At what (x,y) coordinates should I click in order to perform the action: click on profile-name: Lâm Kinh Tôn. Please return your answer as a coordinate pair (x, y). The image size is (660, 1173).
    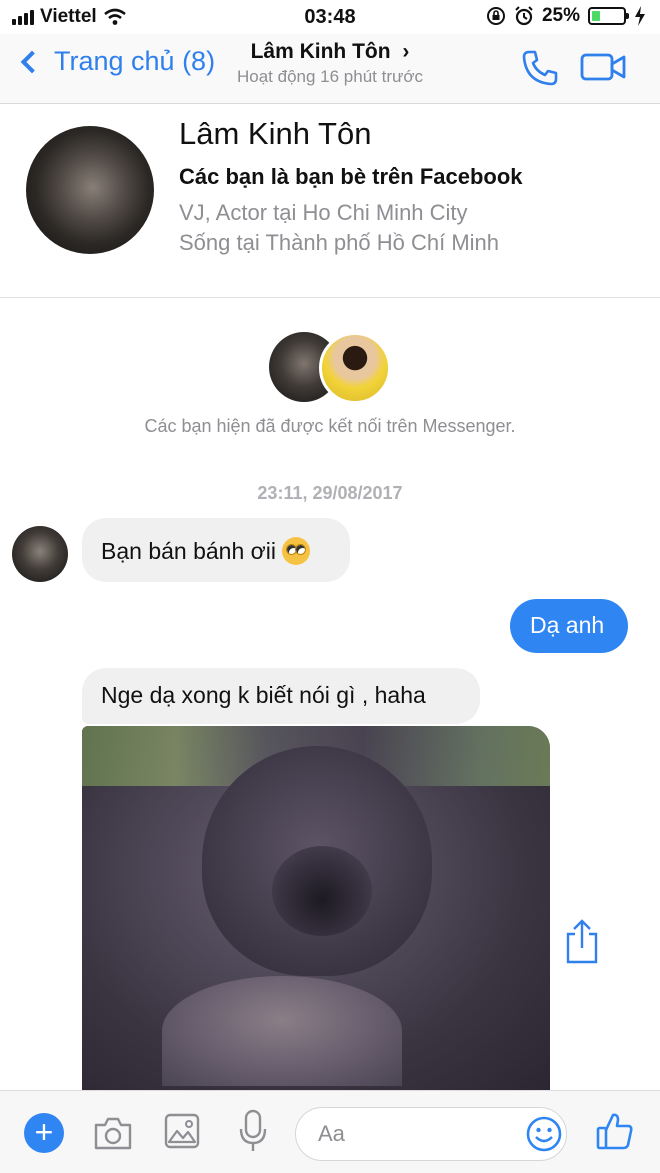
    Looking at the image, I should click on (275, 133).